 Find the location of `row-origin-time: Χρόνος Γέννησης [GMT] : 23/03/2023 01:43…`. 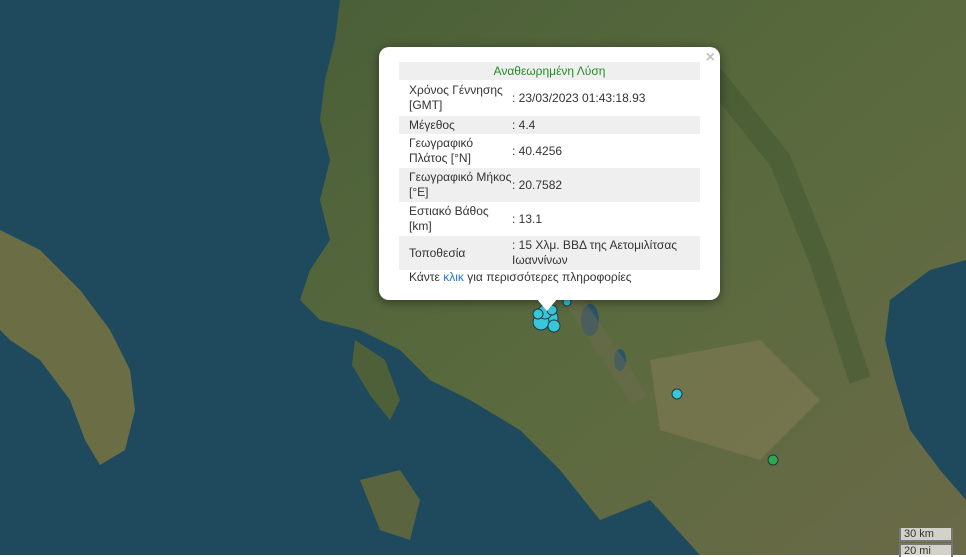

row-origin-time: Χρόνος Γέννησης [GMT] : 23/03/2023 01:43… is located at coordinates (527, 97).